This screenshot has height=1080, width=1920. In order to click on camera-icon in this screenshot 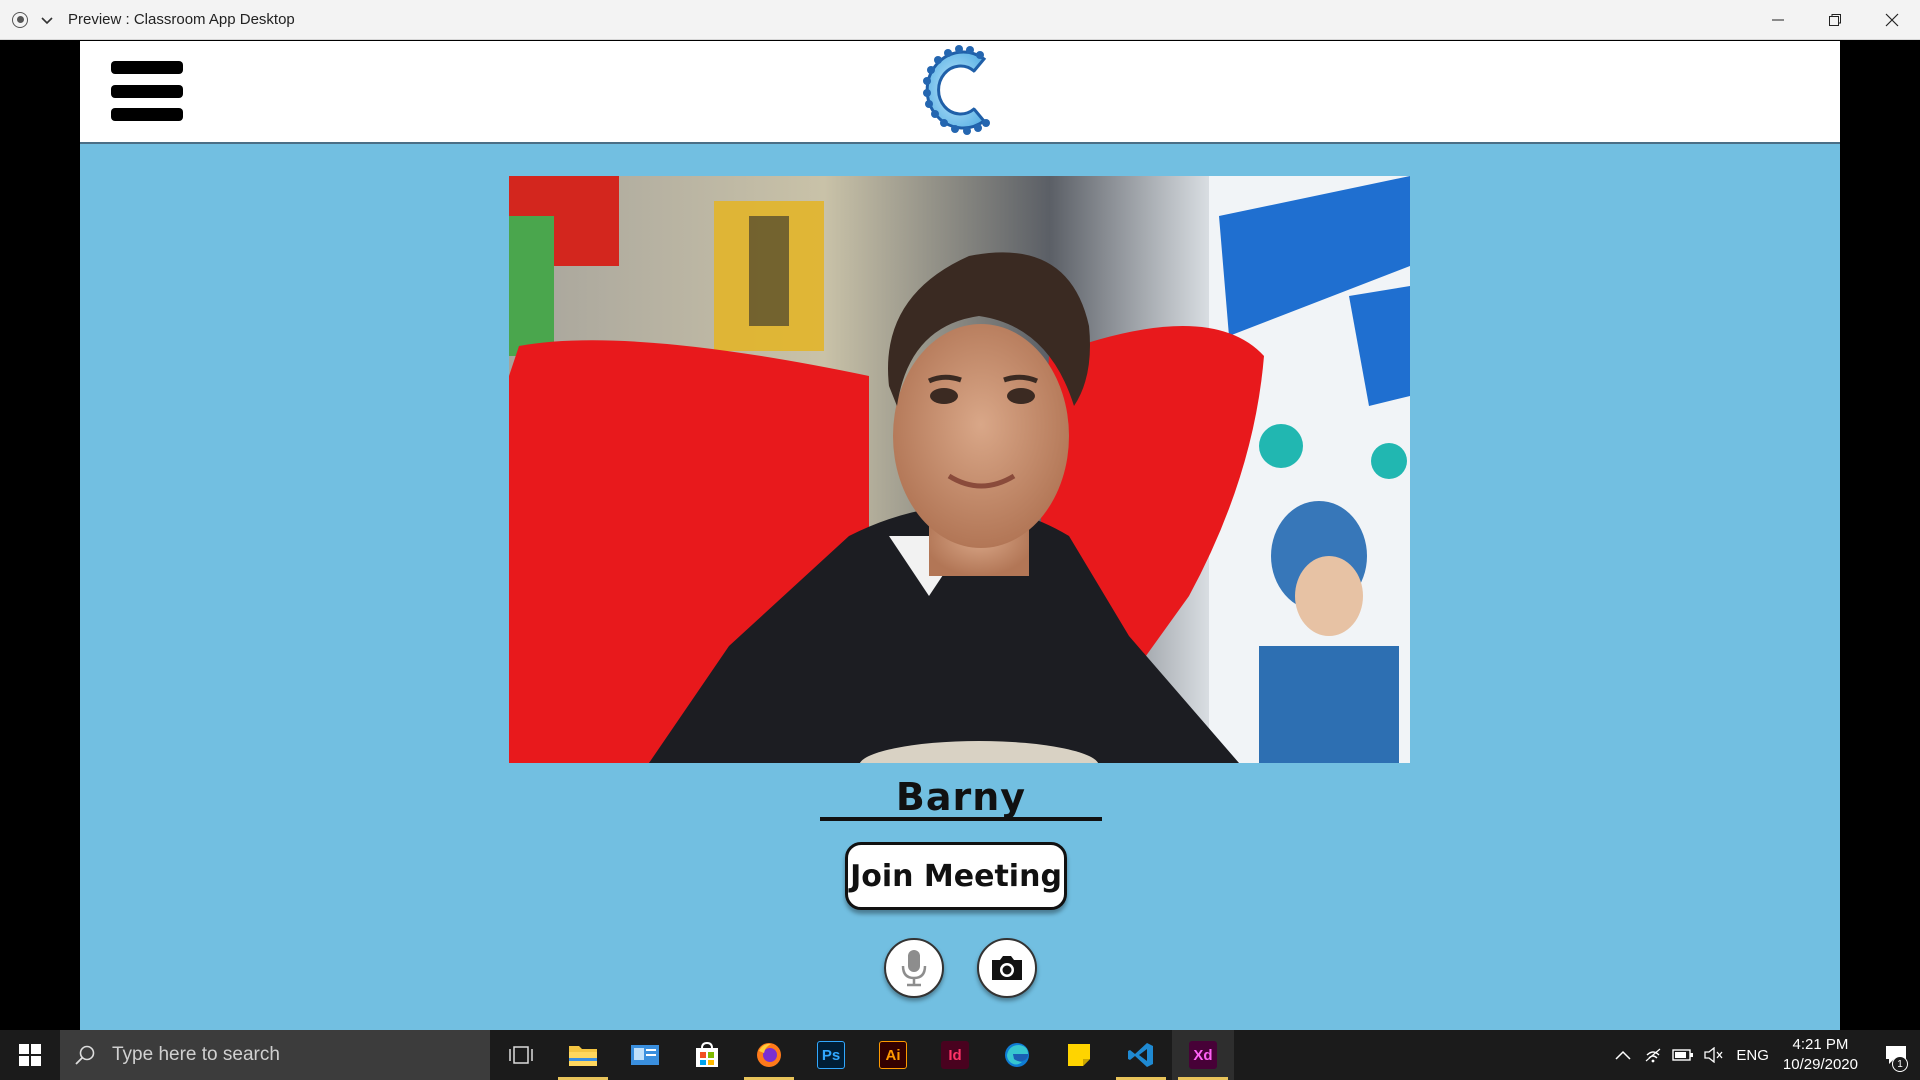, I will do `click(1007, 968)`.